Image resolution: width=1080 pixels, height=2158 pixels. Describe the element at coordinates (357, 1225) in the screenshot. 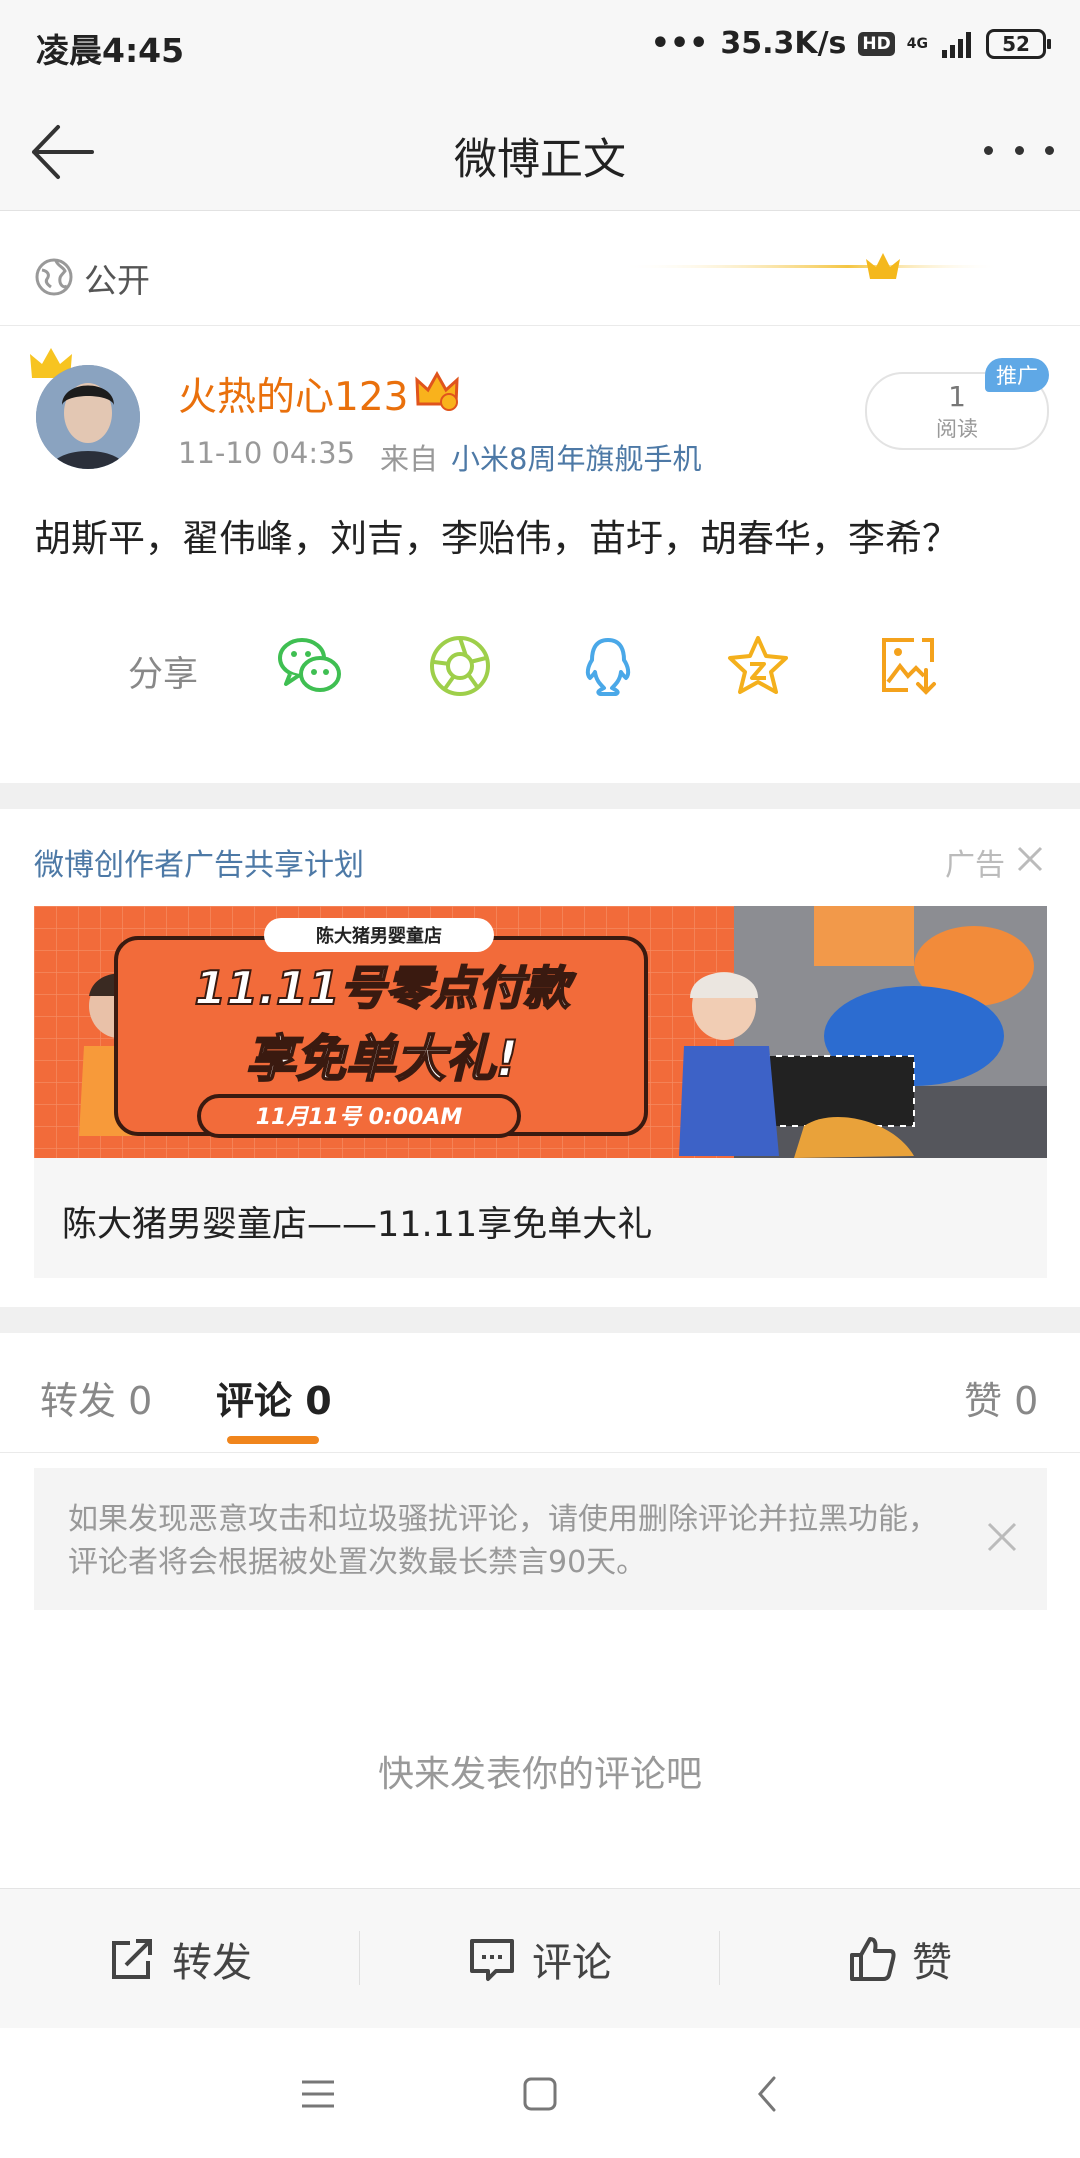

I see `ad-title: 陈大猪男婴童店——11.11享免单大礼` at that location.